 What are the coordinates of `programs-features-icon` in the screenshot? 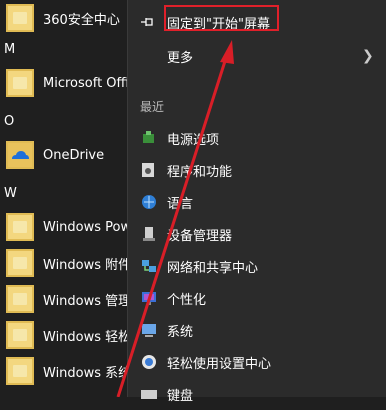 It's located at (149, 170).